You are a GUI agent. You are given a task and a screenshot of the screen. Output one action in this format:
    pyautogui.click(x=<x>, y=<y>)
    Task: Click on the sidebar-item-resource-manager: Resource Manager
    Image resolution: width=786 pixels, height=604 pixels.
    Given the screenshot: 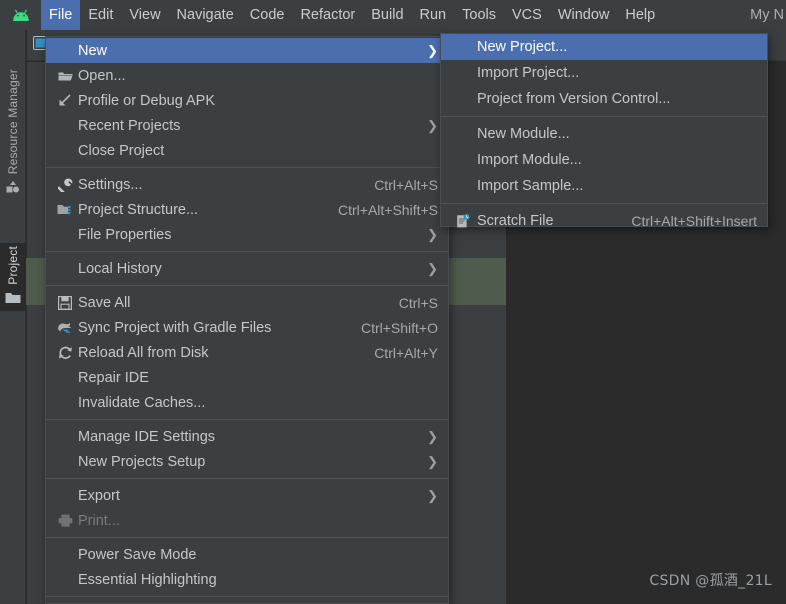 What is the action you would take?
    pyautogui.click(x=13, y=132)
    